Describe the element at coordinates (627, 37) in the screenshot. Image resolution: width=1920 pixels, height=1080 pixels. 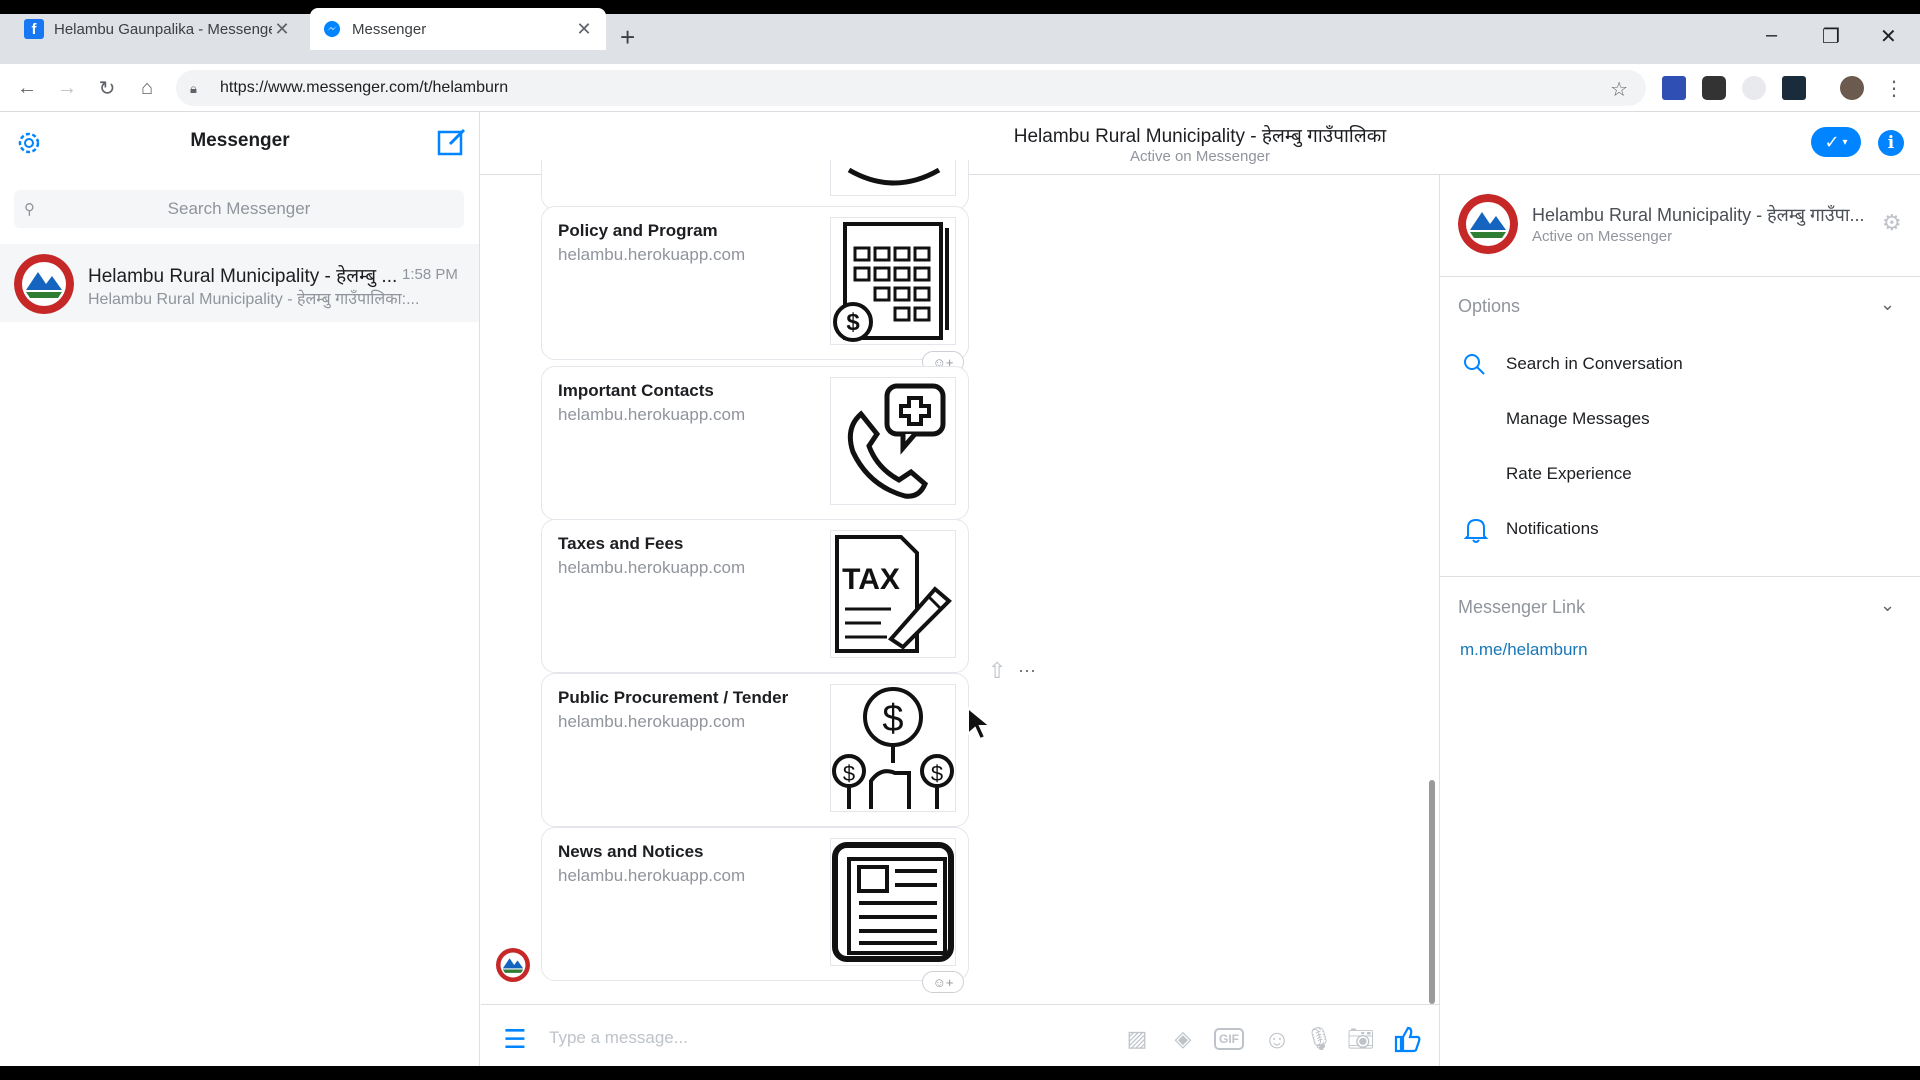
I see `new-tab-button: +` at that location.